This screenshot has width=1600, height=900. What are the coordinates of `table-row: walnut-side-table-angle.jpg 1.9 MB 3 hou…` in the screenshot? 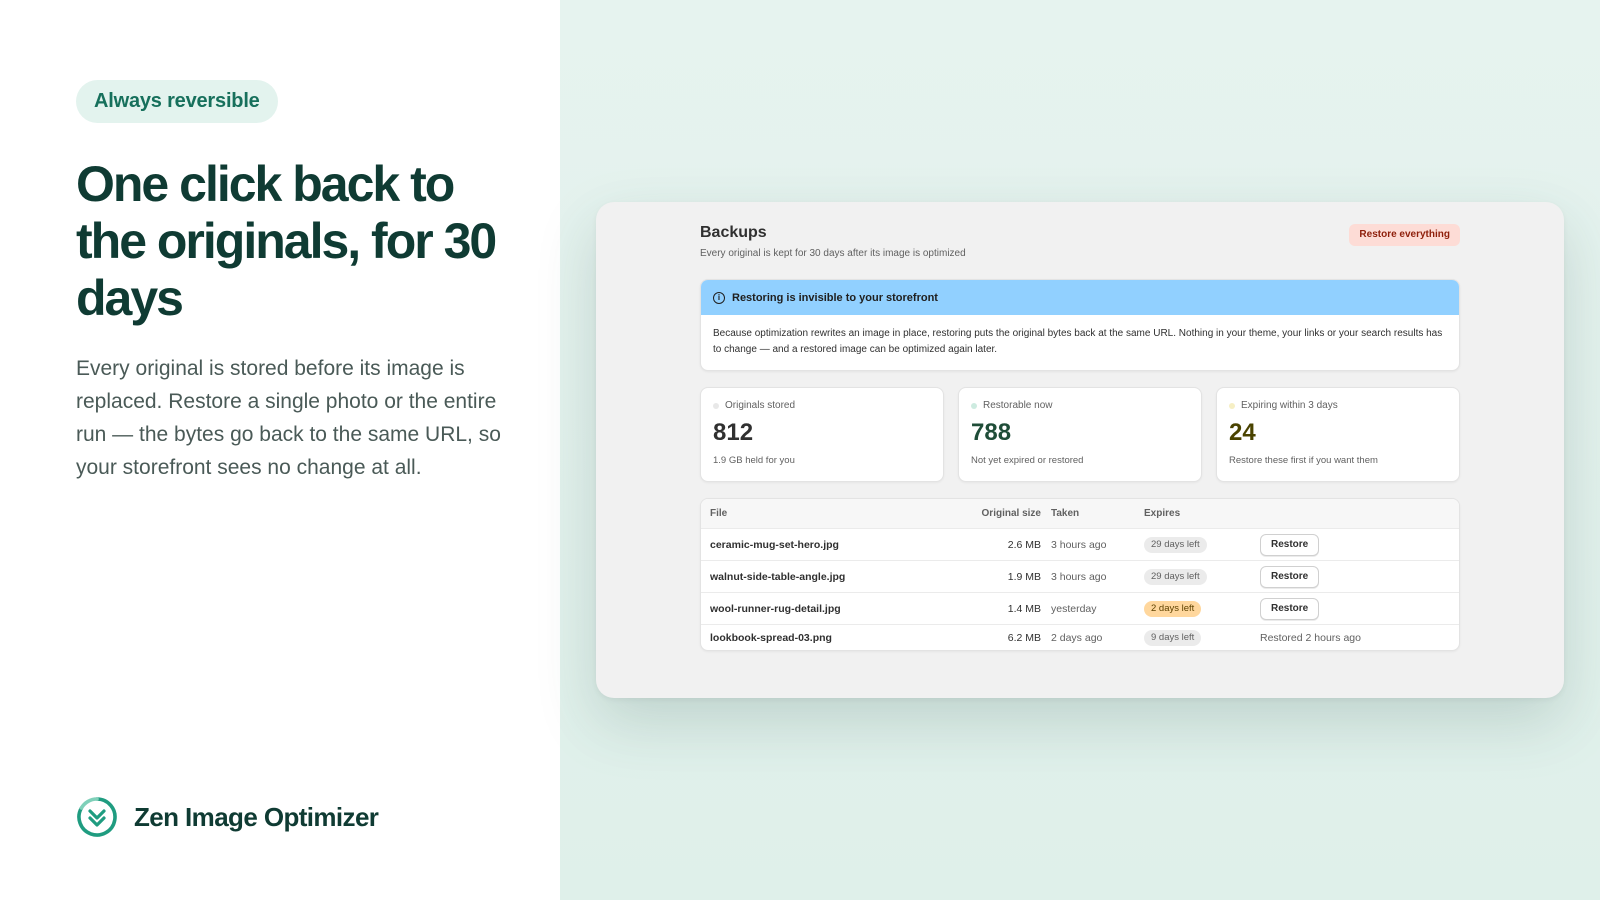 It's located at (1080, 576).